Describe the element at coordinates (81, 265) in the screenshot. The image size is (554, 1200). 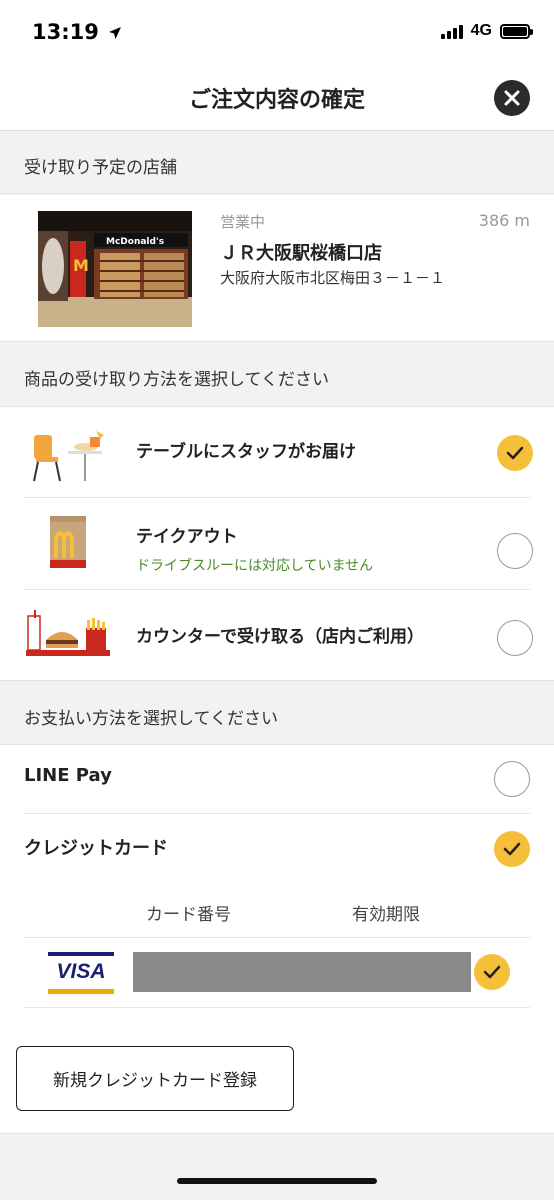
I see `svg-text: M` at that location.